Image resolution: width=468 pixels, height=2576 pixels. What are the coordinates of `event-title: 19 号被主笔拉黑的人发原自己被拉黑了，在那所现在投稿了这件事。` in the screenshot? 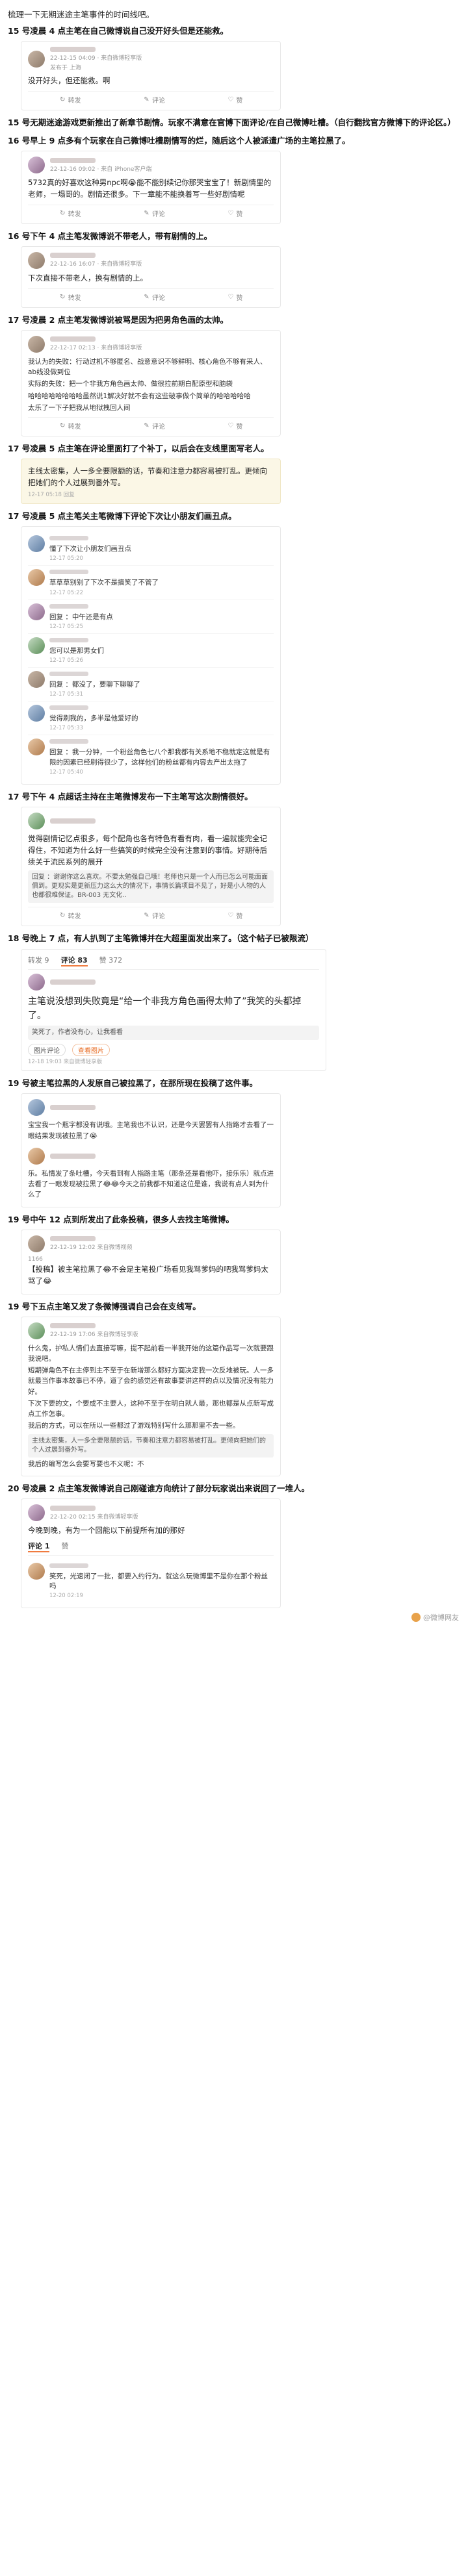 It's located at (133, 1083).